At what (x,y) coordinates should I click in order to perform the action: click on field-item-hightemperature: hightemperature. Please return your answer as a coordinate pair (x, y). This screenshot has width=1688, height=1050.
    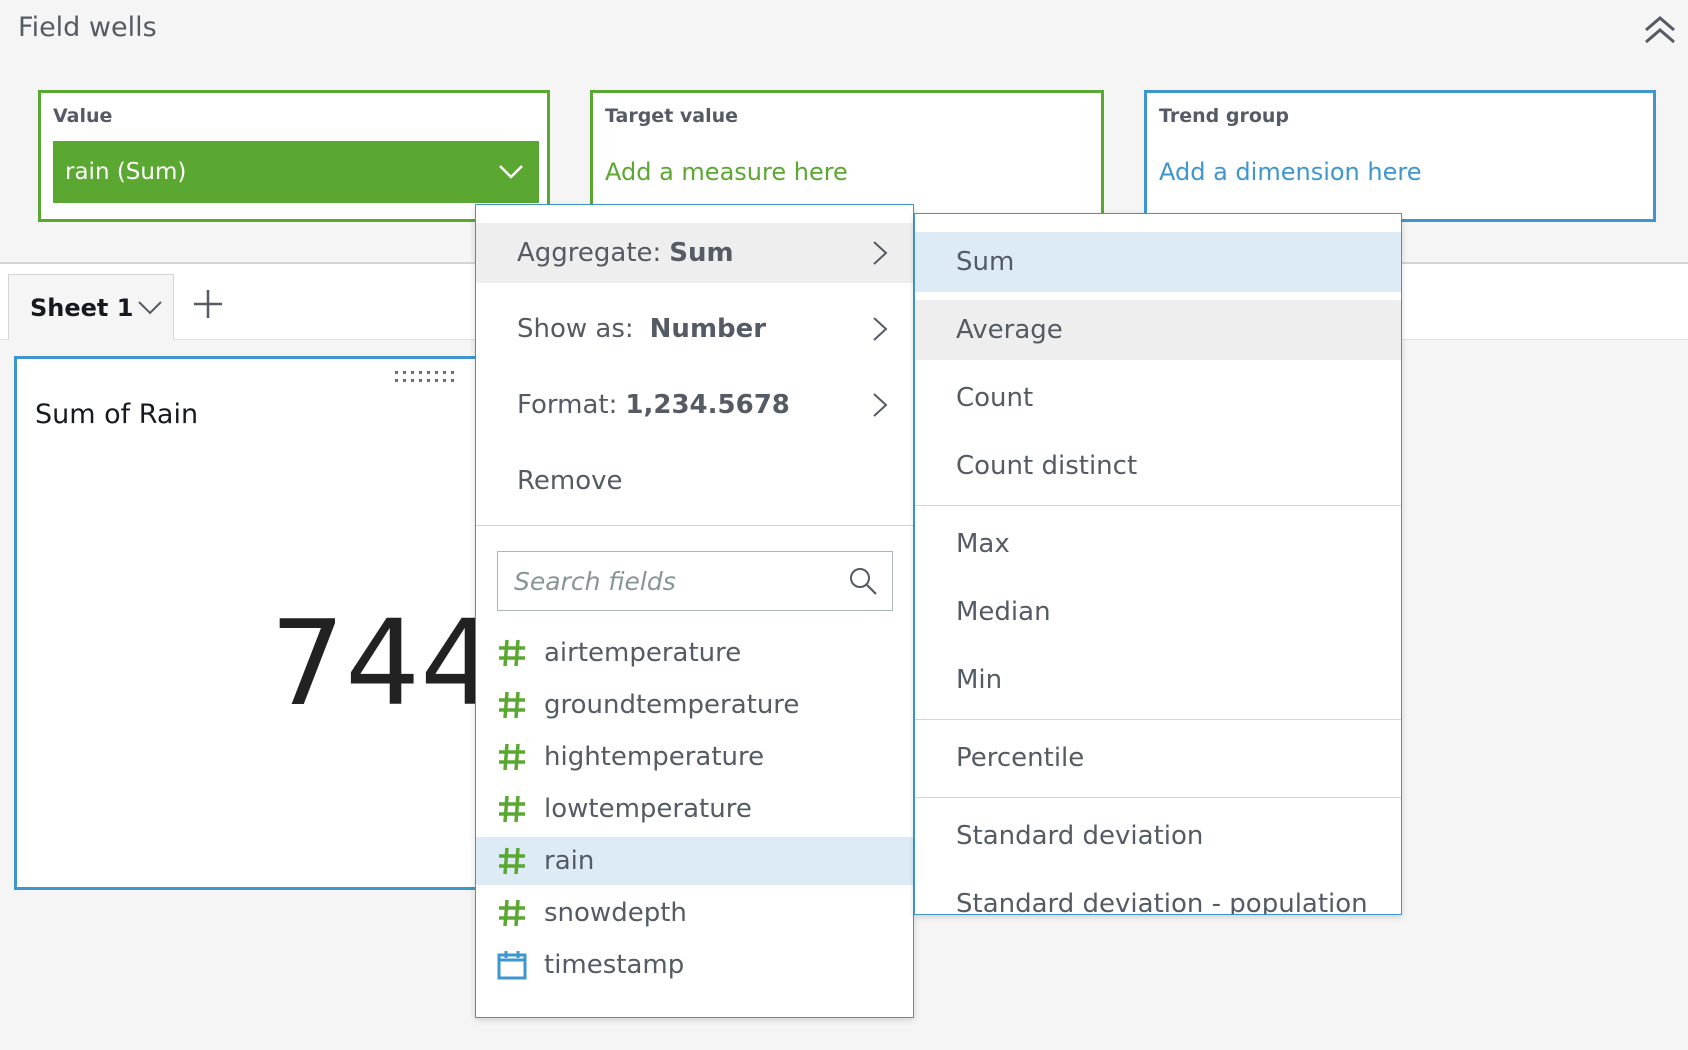
    Looking at the image, I should click on (694, 757).